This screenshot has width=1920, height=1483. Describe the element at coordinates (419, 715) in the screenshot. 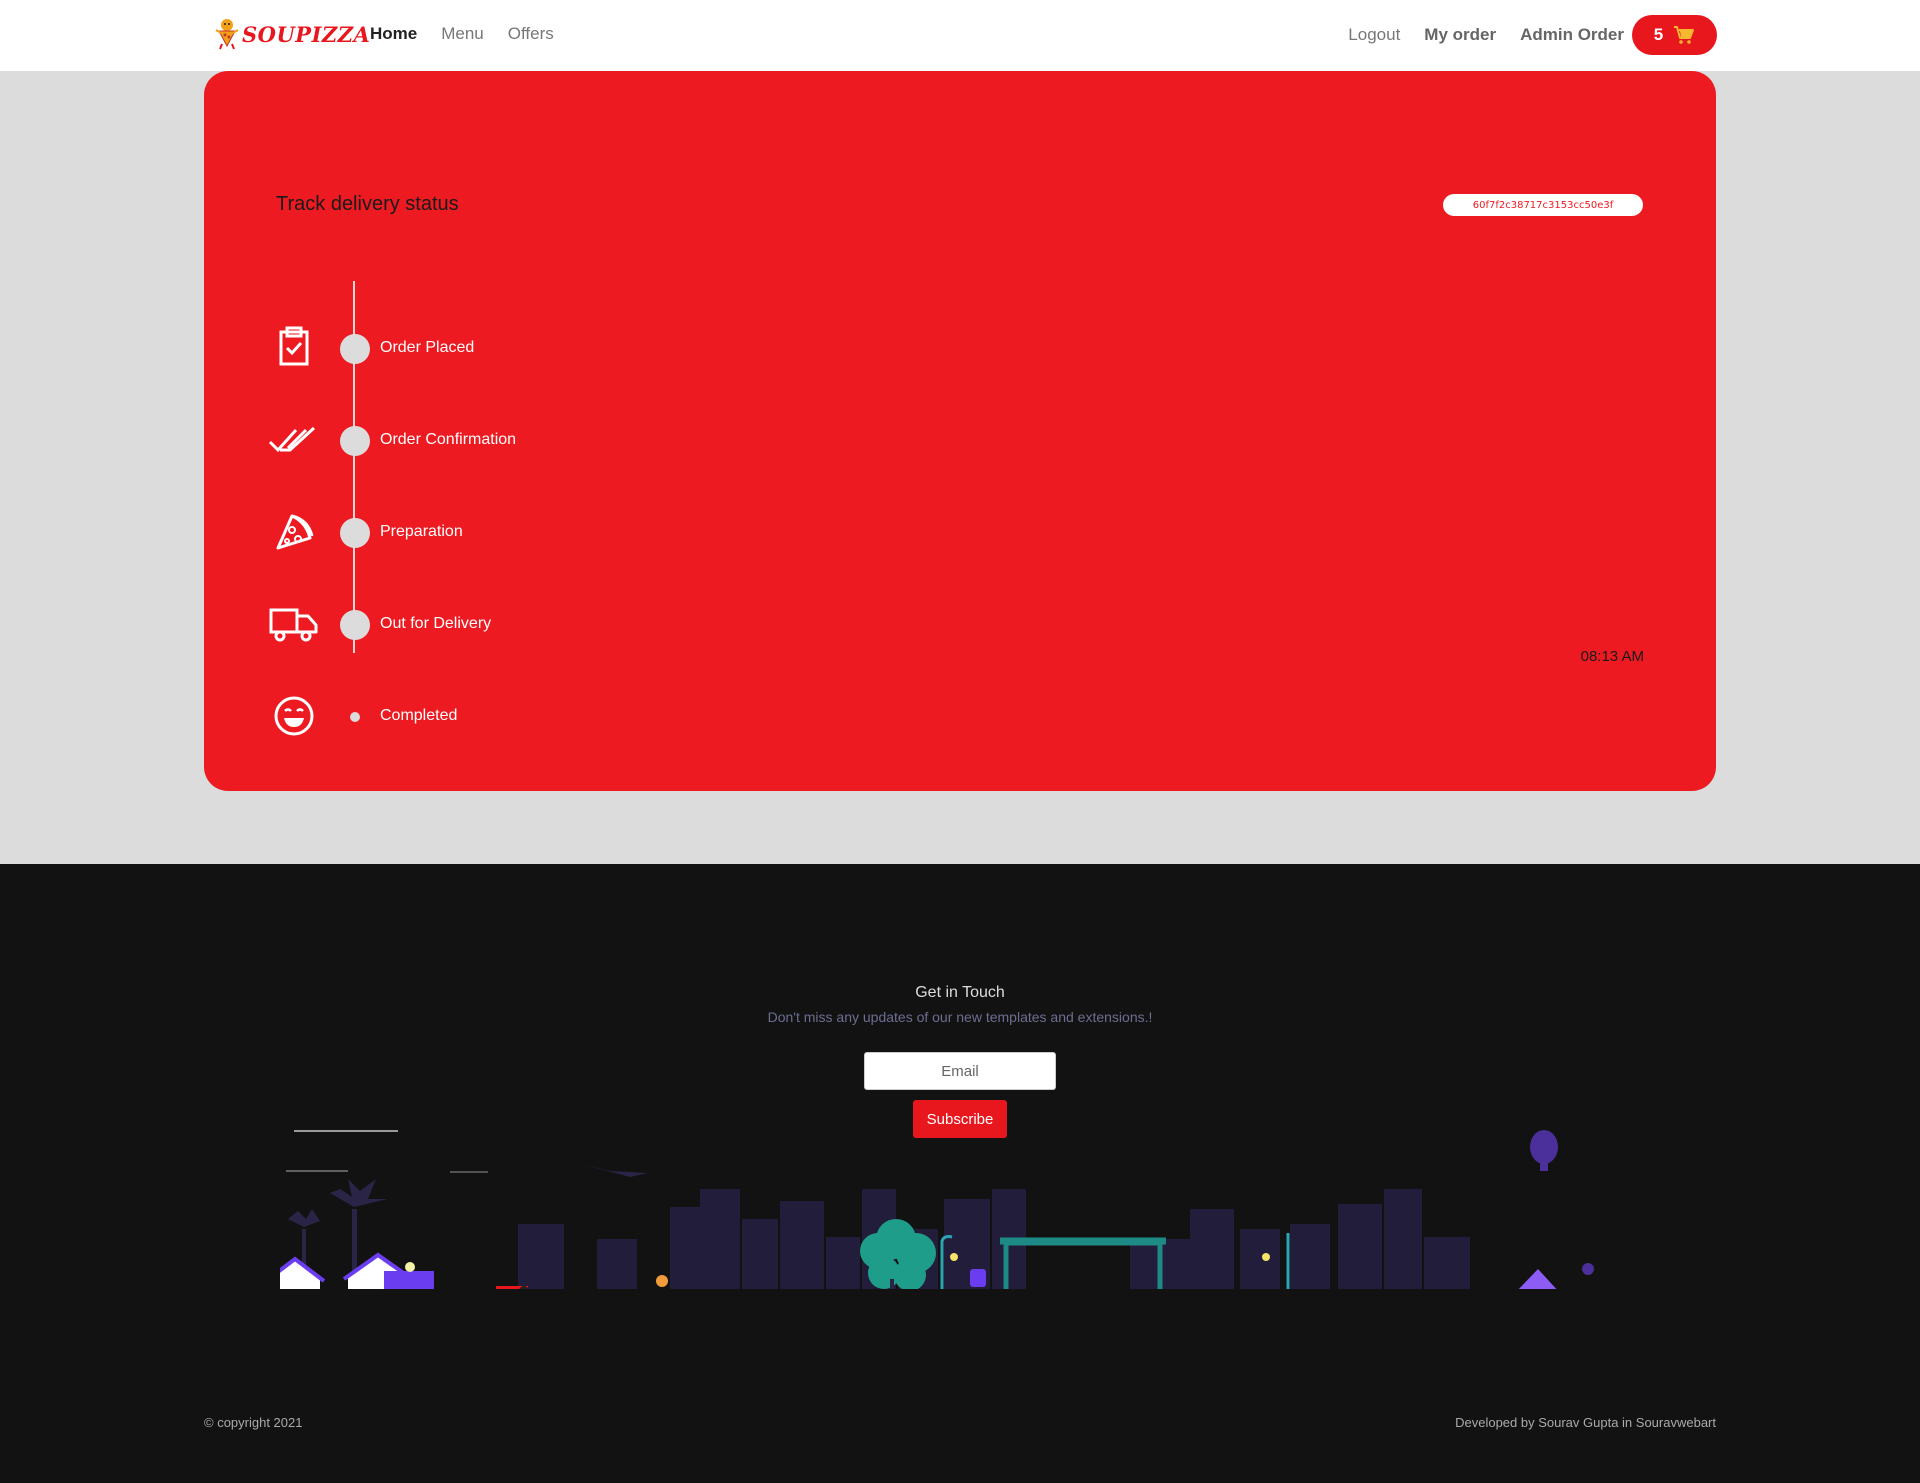

I see `step-label: Completed` at that location.